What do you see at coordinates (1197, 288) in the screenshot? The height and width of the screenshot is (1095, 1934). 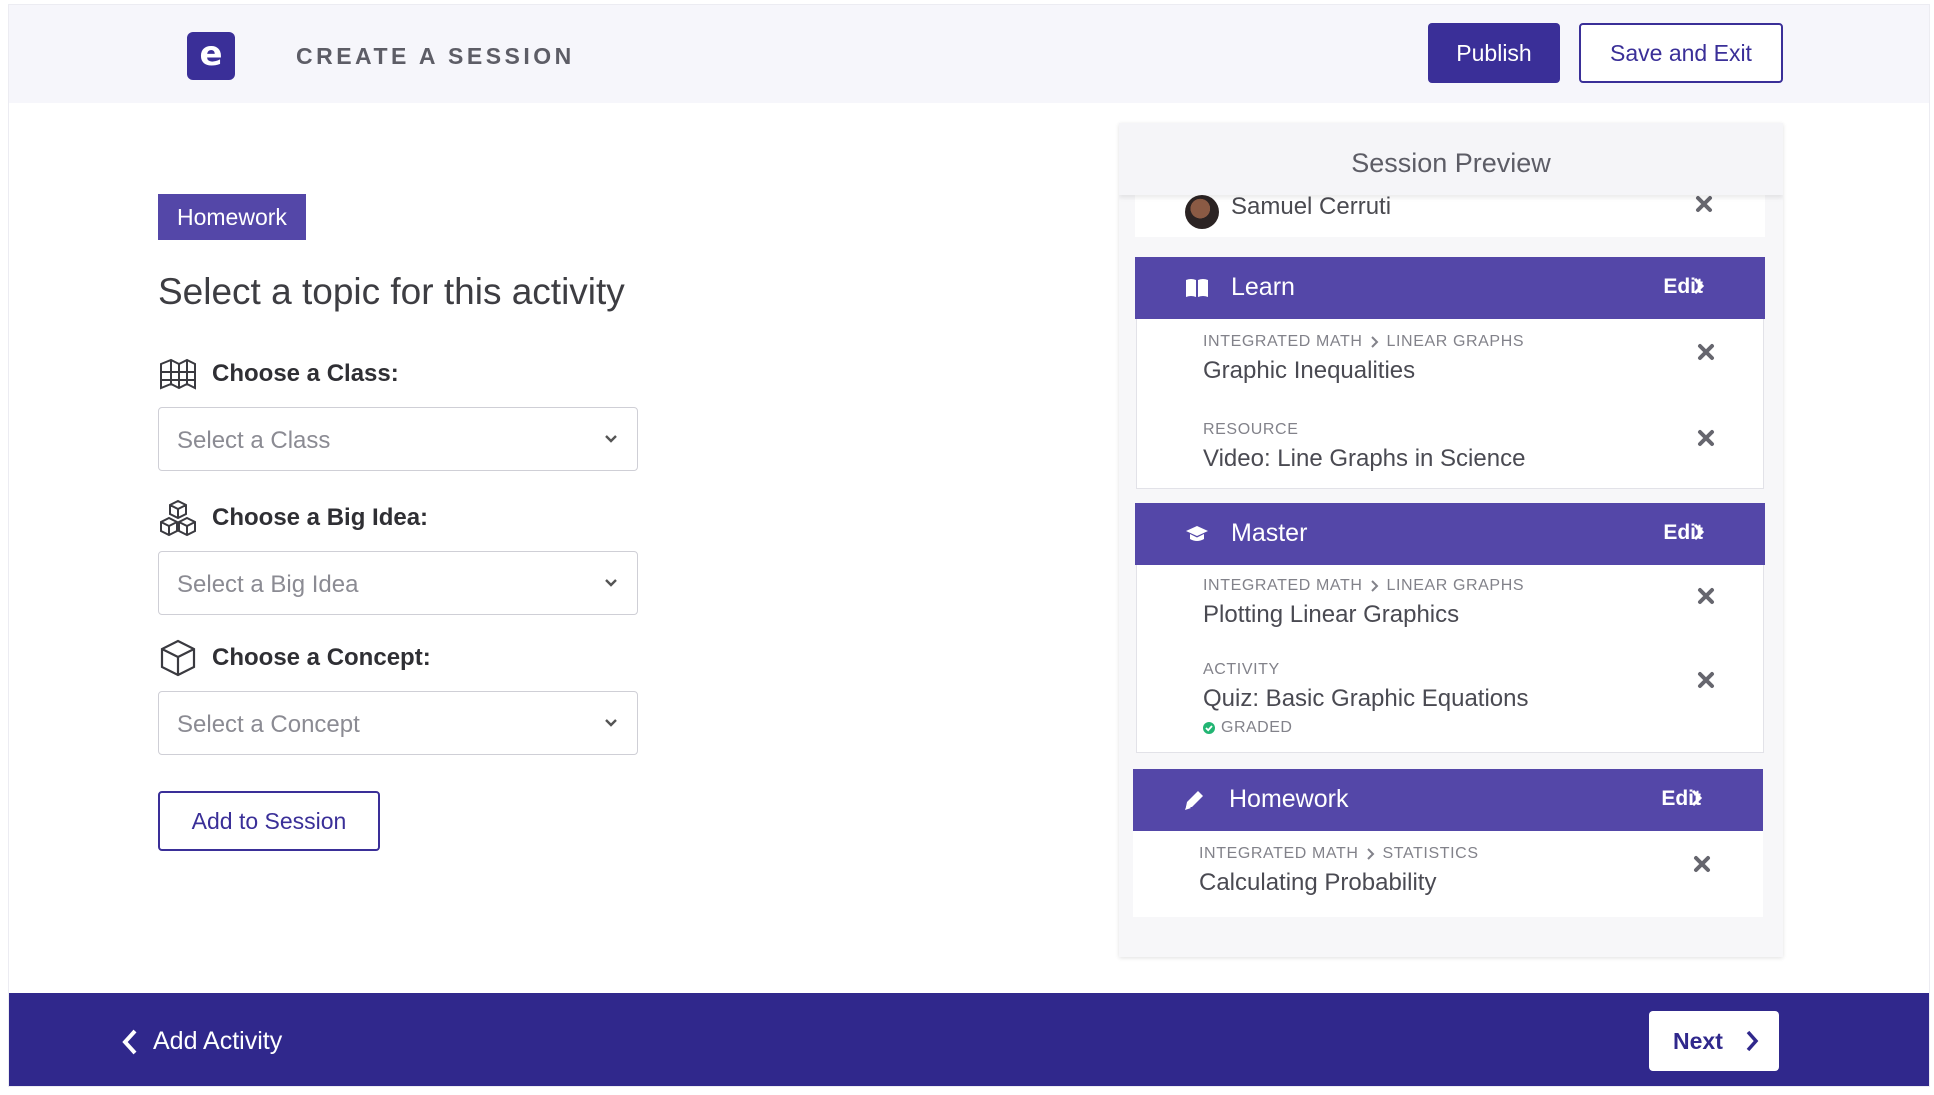 I see `book-icon` at bounding box center [1197, 288].